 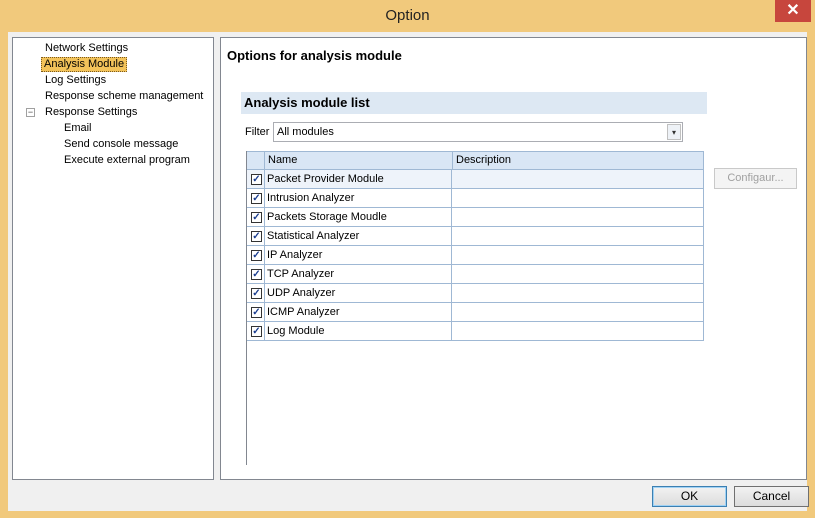 I want to click on cancel-button: Cancel, so click(x=771, y=496).